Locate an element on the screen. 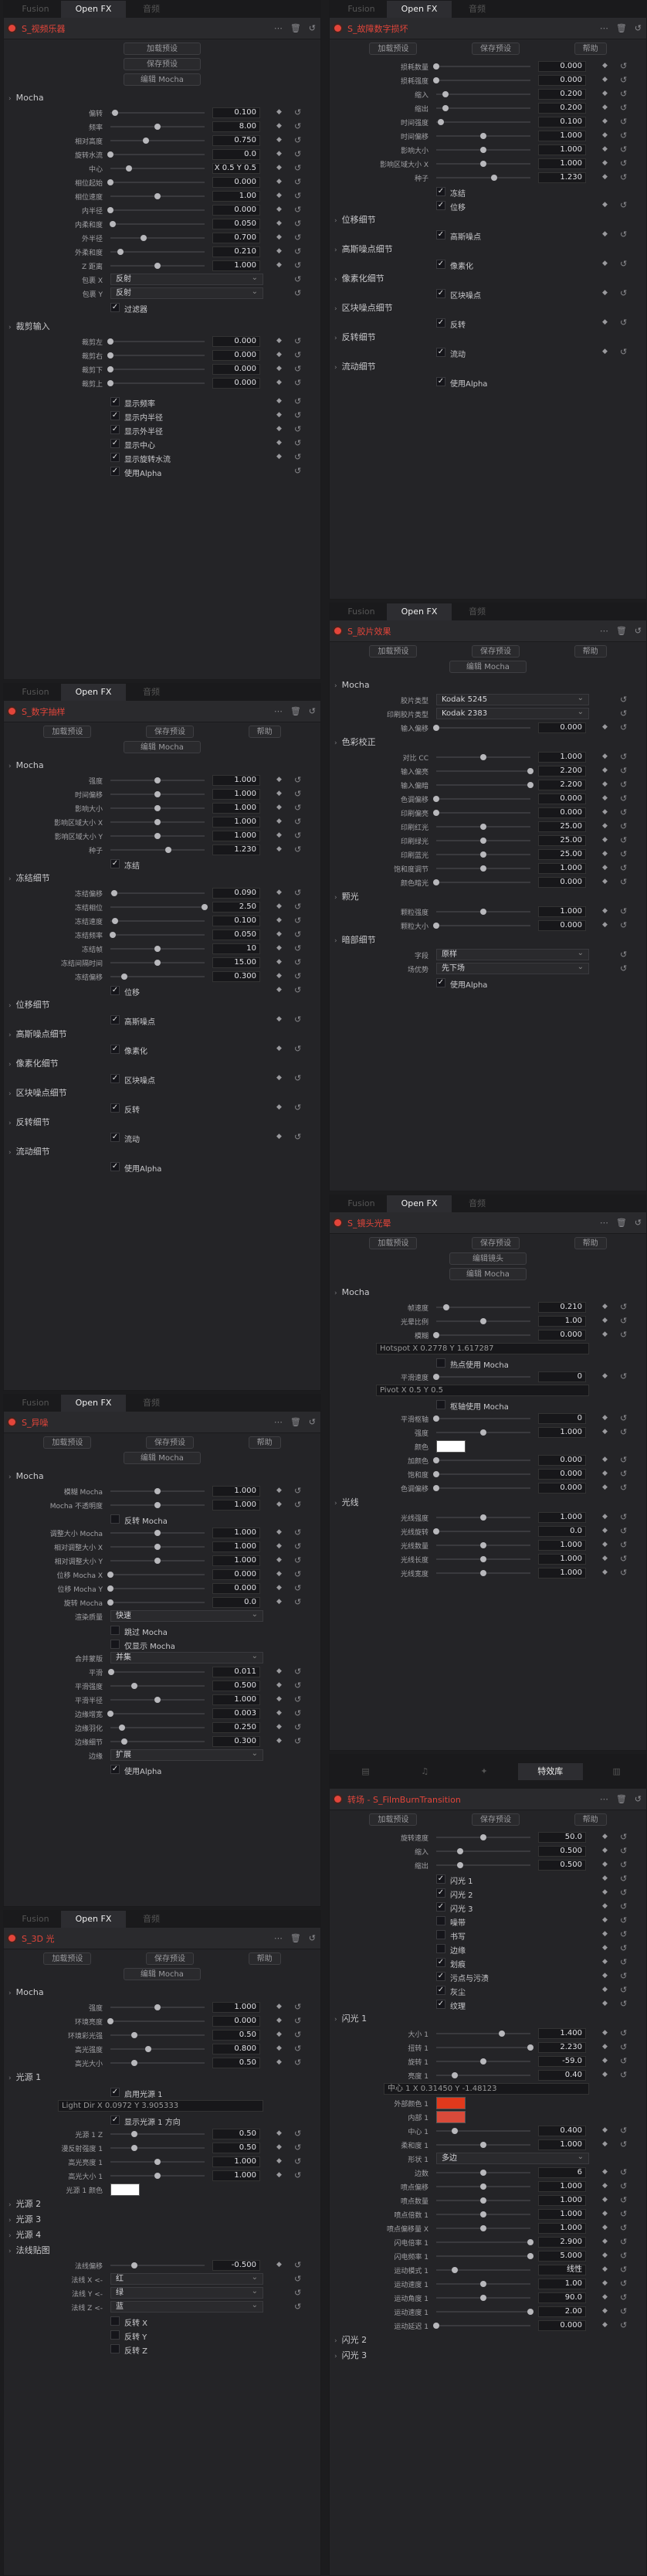 The width and height of the screenshot is (647, 2576). value-field: 90.0 is located at coordinates (562, 2297).